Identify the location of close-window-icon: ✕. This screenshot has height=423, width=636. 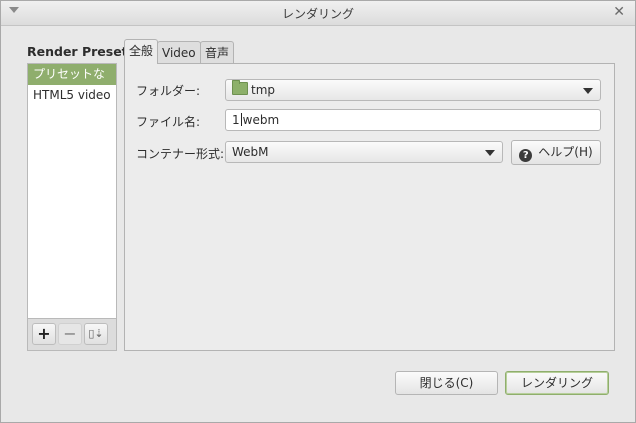
(619, 12).